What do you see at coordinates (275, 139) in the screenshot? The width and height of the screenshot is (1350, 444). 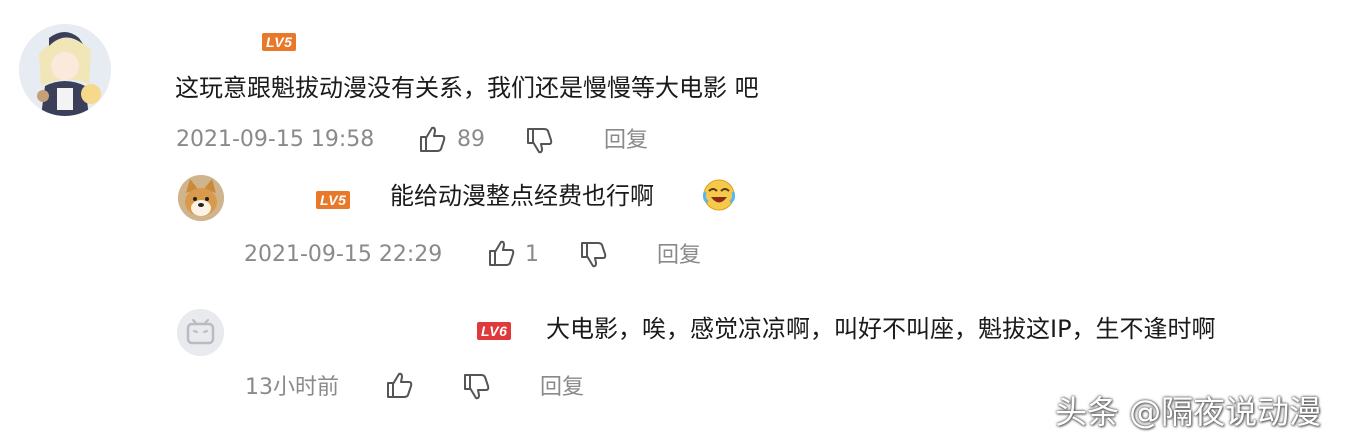 I see `timestamp: 2021-09-15 19:58` at bounding box center [275, 139].